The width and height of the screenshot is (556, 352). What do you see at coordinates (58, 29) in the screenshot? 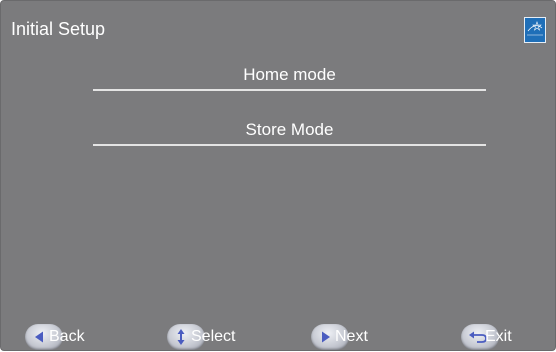
I see `page-title: Initial Setup` at bounding box center [58, 29].